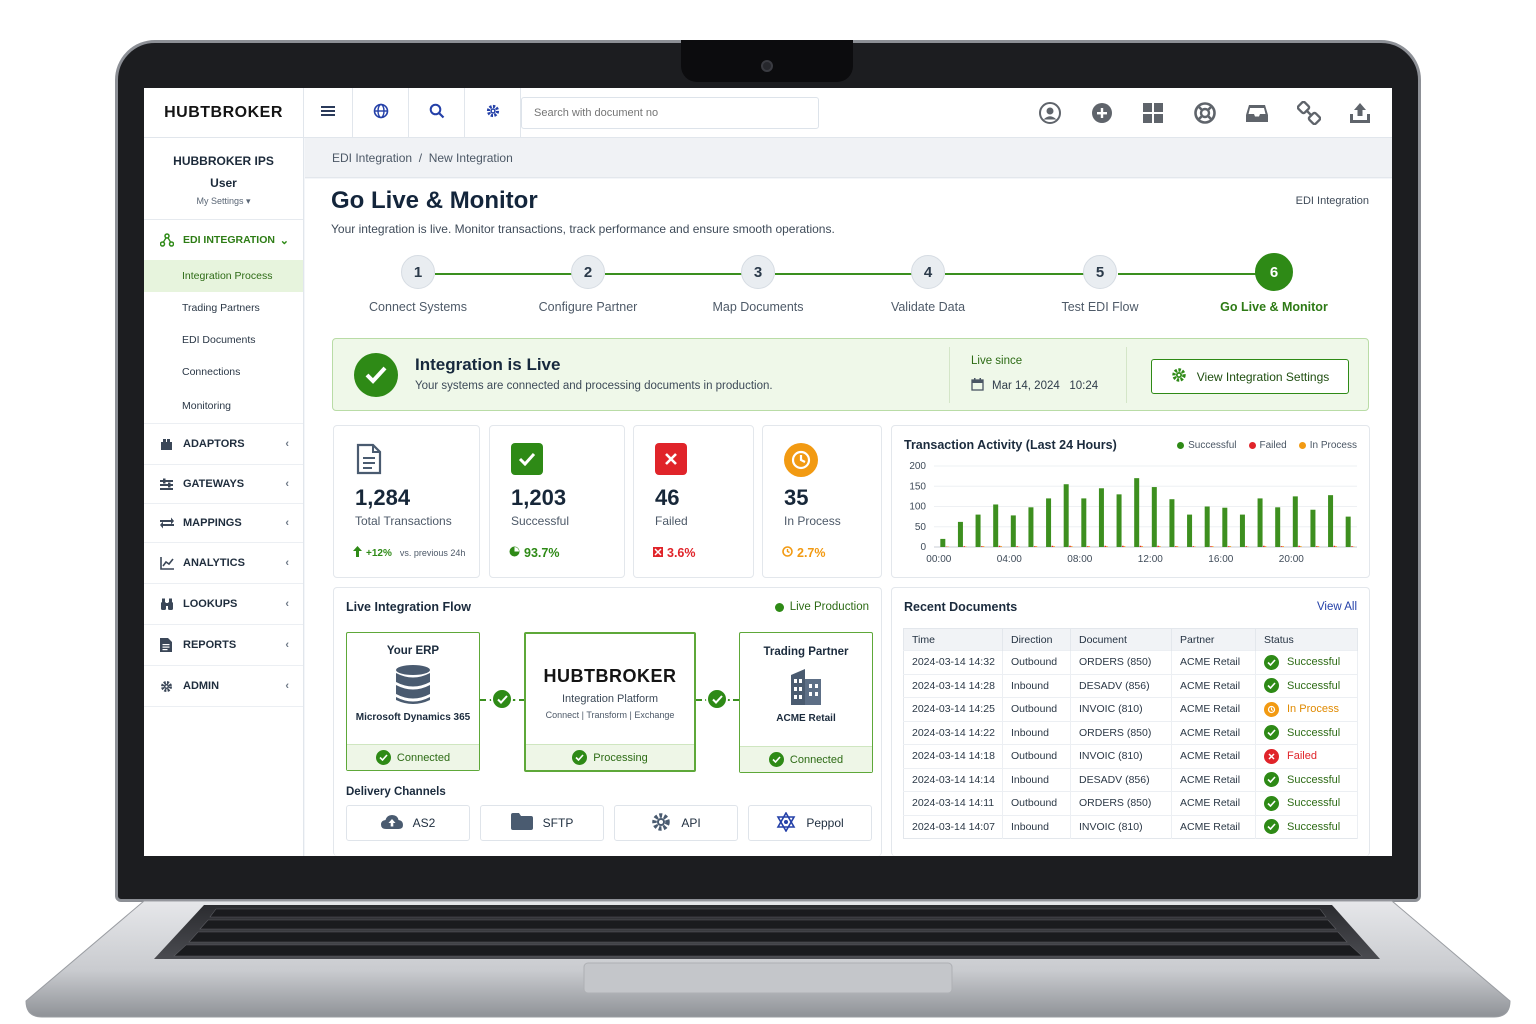  What do you see at coordinates (1309, 113) in the screenshot?
I see `integration-link-icon` at bounding box center [1309, 113].